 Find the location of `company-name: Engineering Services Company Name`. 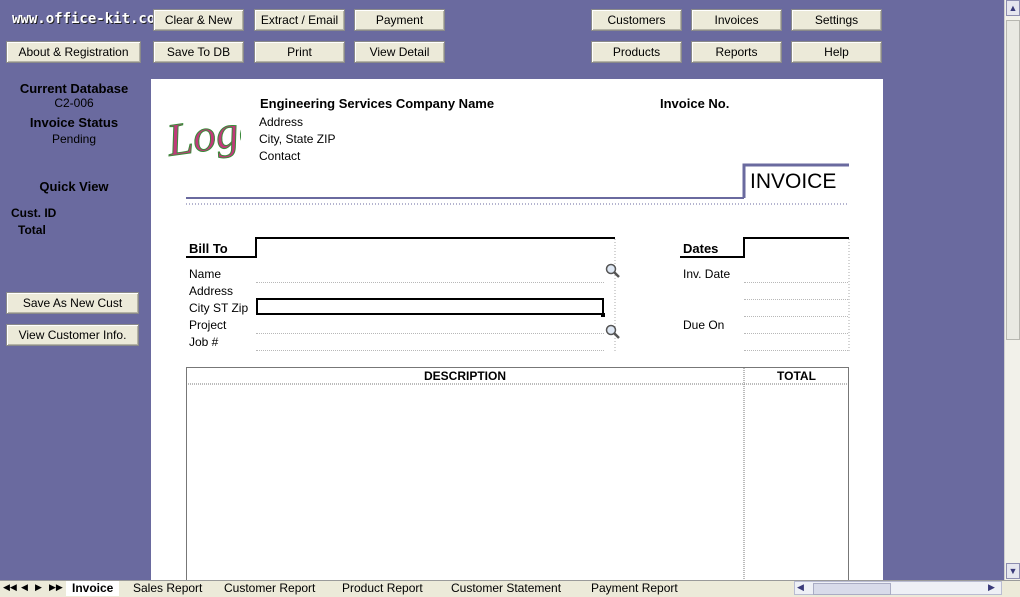

company-name: Engineering Services Company Name is located at coordinates (377, 103).